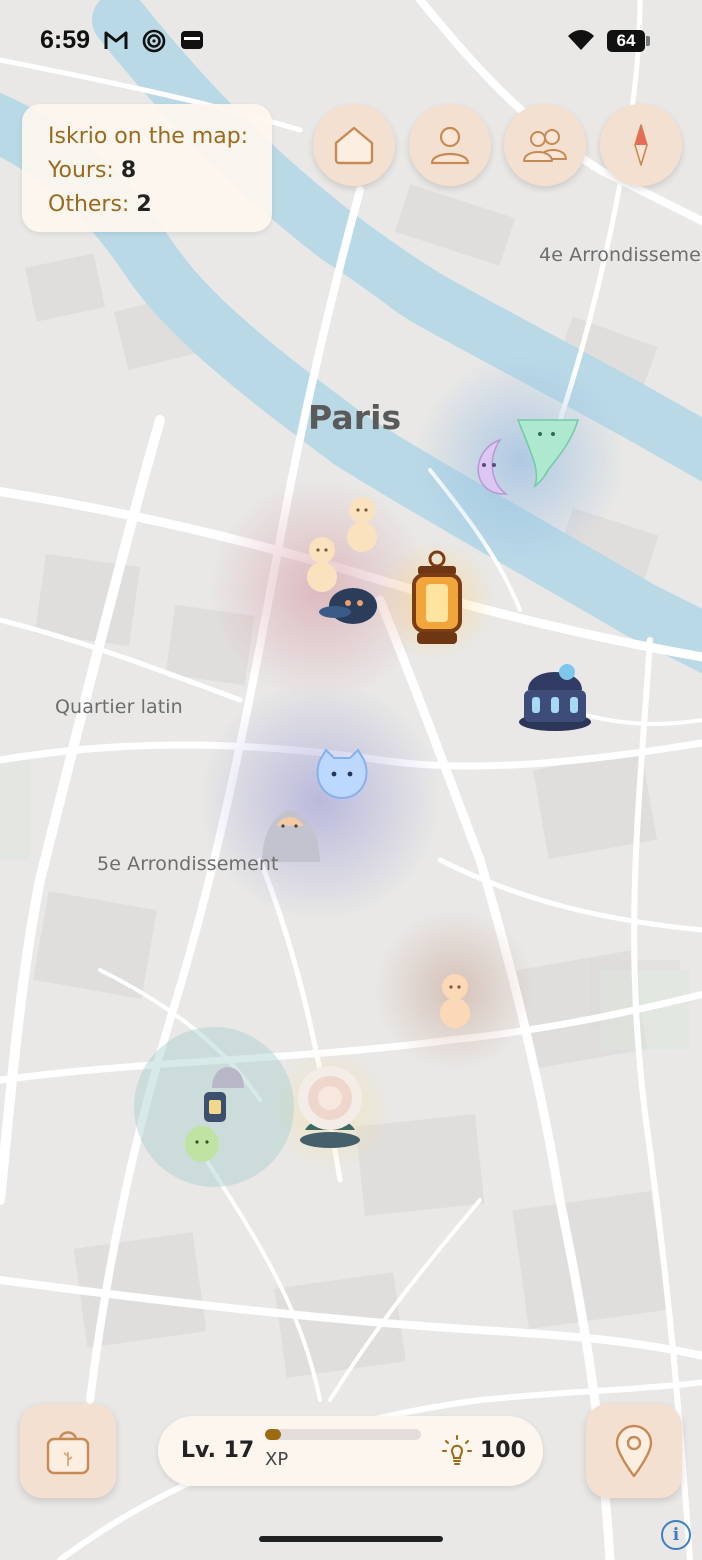 This screenshot has width=702, height=1560. I want to click on location-pin-icon, so click(634, 1451).